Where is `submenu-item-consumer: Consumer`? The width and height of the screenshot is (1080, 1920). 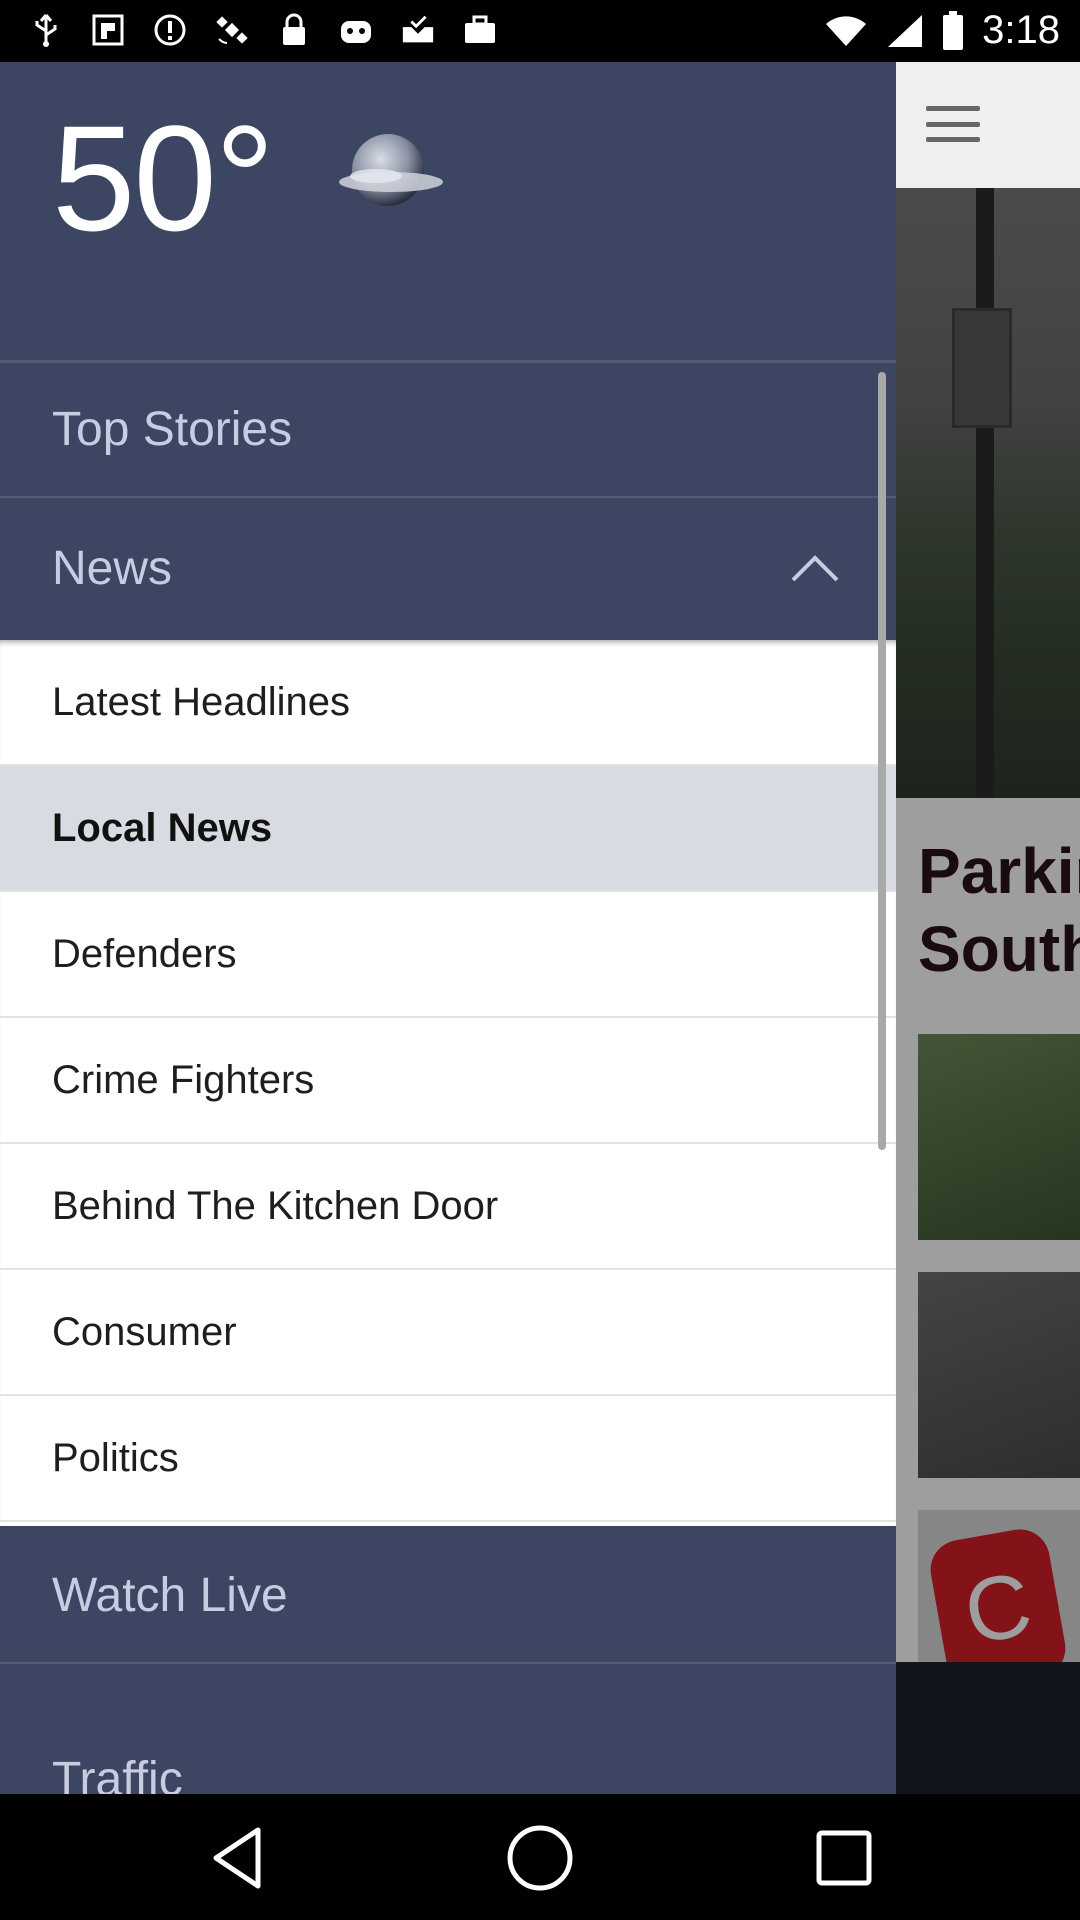 submenu-item-consumer: Consumer is located at coordinates (448, 1333).